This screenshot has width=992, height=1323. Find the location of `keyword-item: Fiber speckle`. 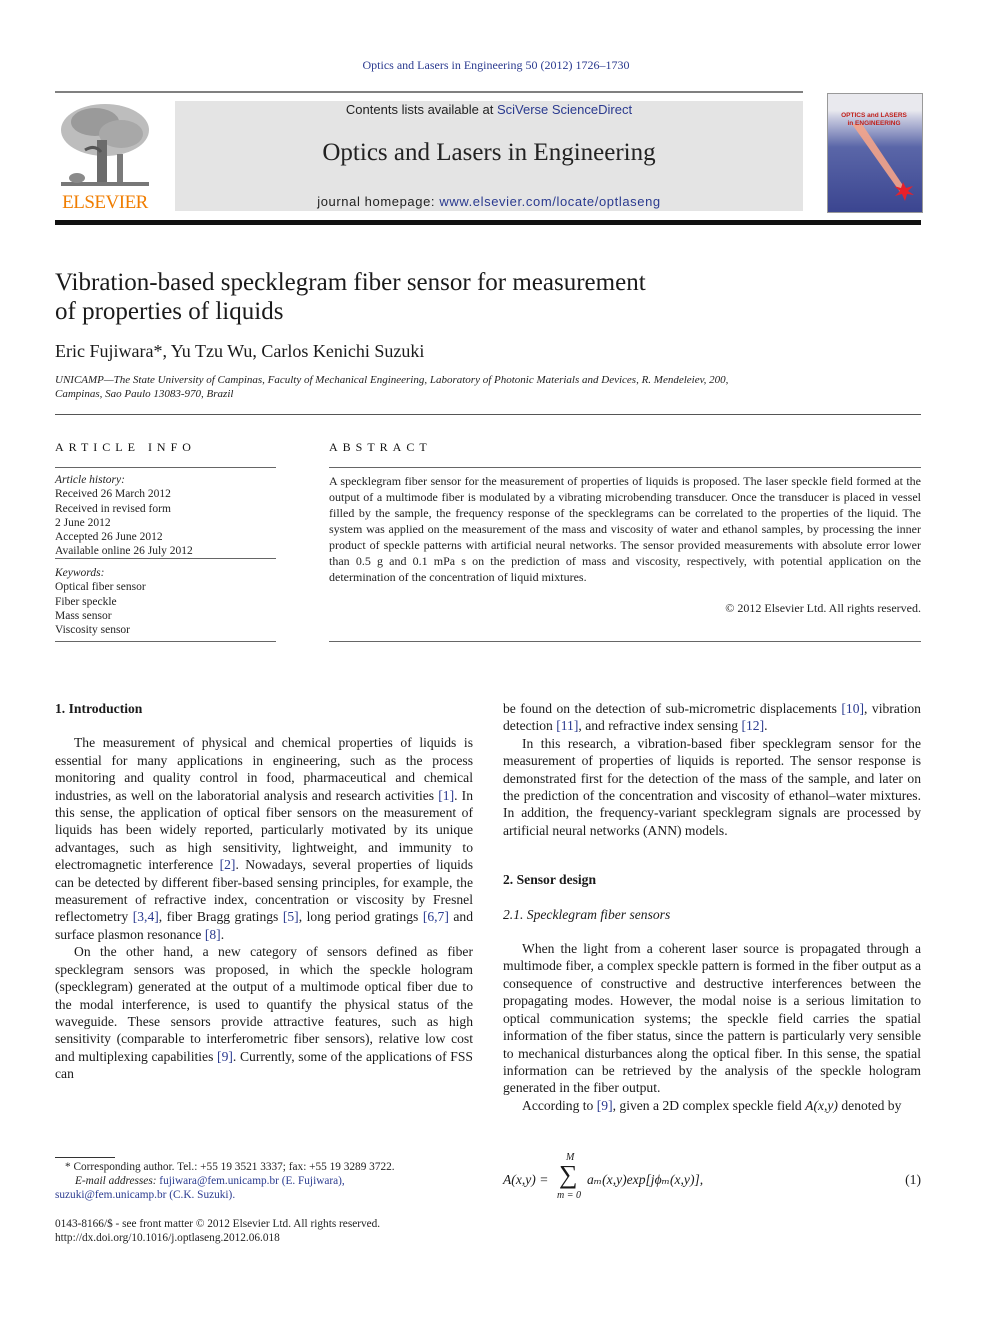

keyword-item: Fiber speckle is located at coordinates (86, 601).